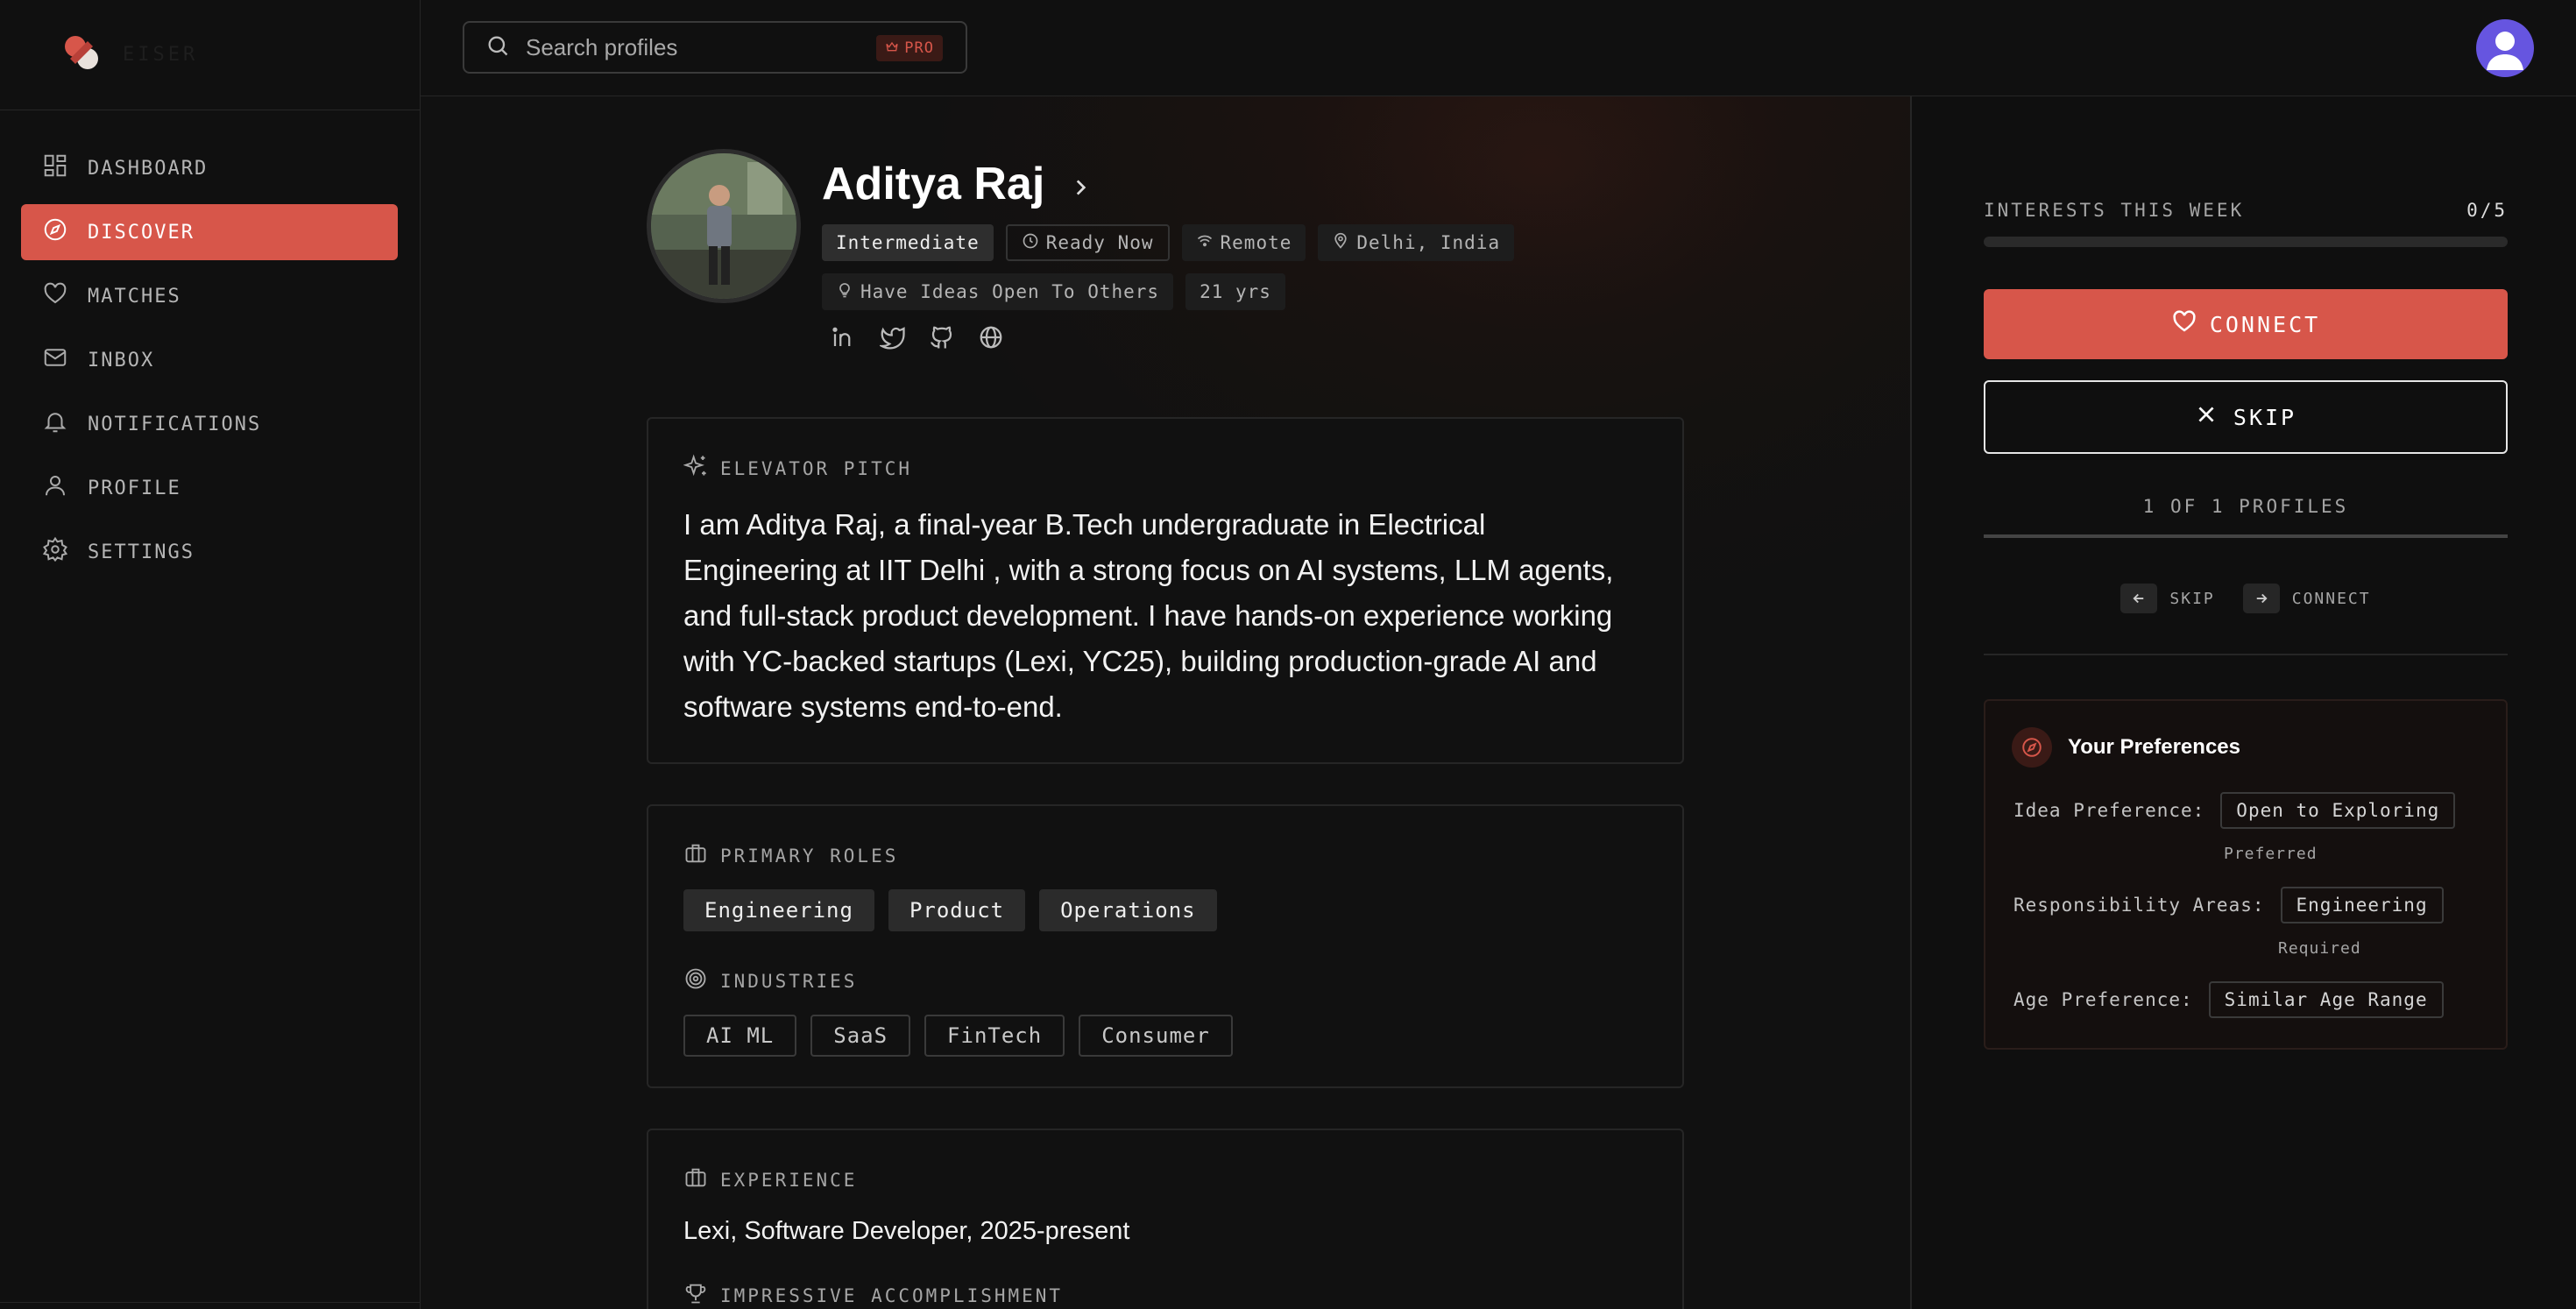 The height and width of the screenshot is (1309, 2576). What do you see at coordinates (789, 1180) in the screenshot?
I see `experience-label: EXPERIENCE` at bounding box center [789, 1180].